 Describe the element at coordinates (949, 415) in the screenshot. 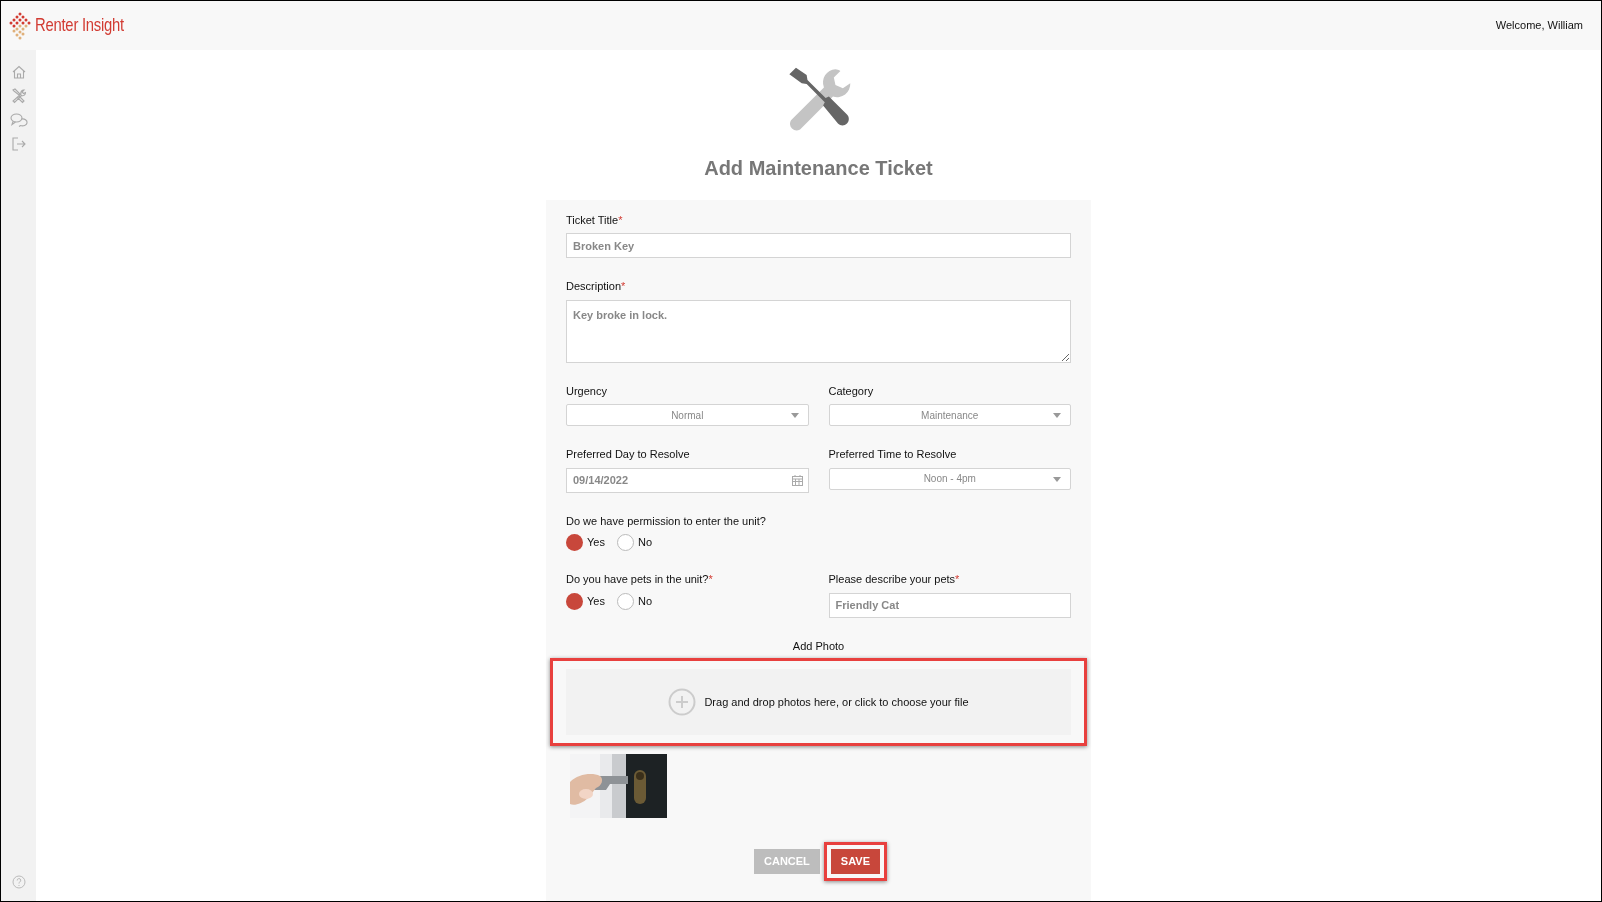

I see `dropdown: Maintenance` at that location.